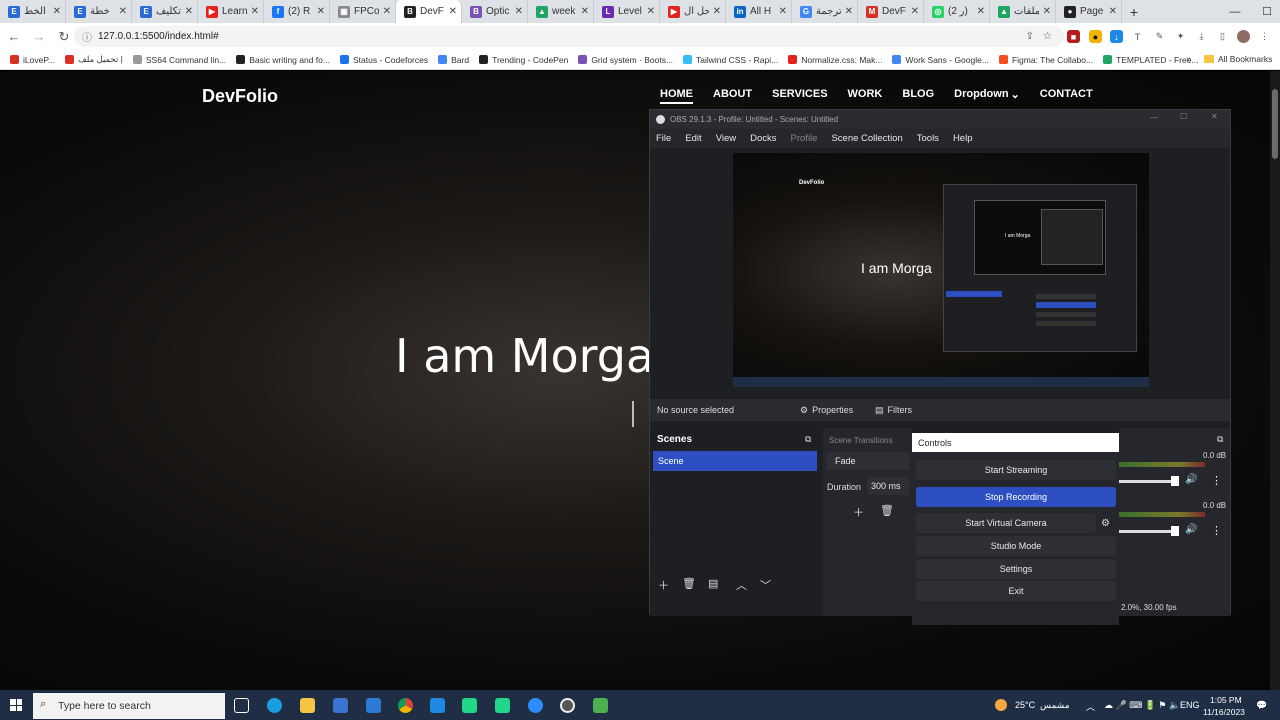 This screenshot has height=720, width=1280. Describe the element at coordinates (39, 37) in the screenshot. I see `forward-icon: →` at that location.